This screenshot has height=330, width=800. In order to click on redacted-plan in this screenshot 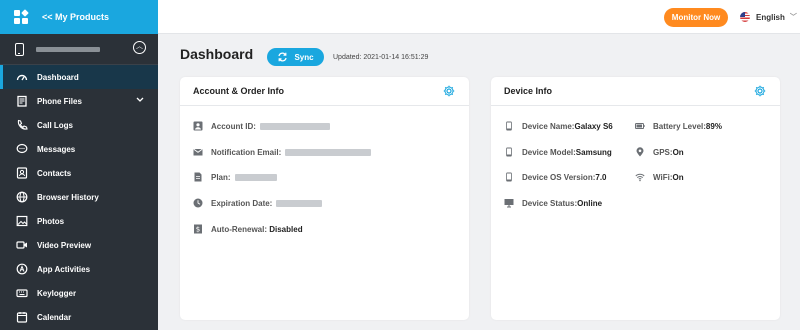, I will do `click(255, 177)`.